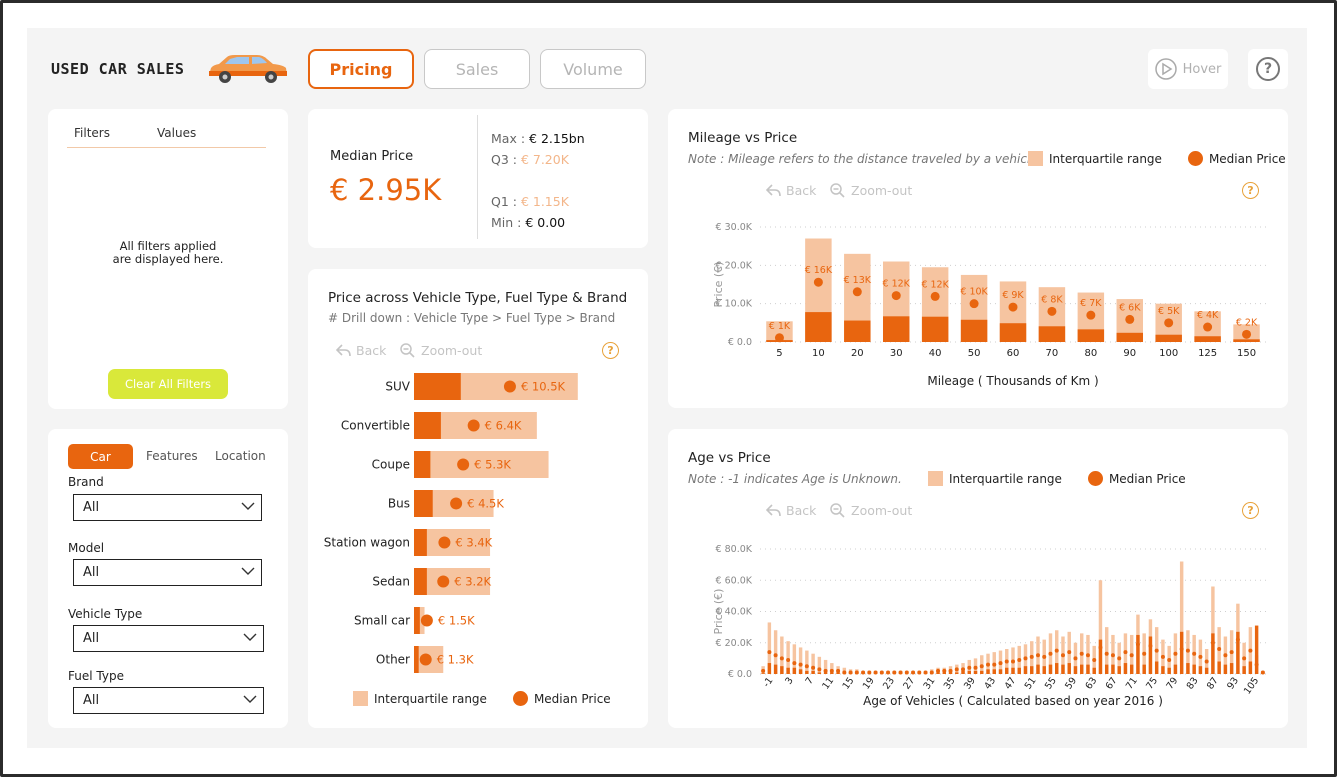 The image size is (1337, 777). Describe the element at coordinates (375, 426) in the screenshot. I see `category-label: Convertible` at that location.